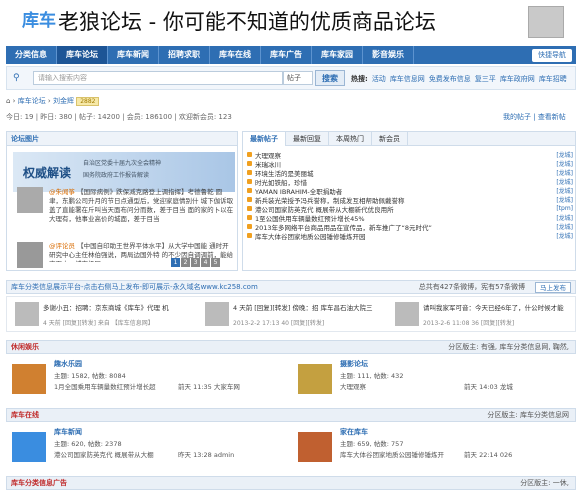  I want to click on thread-tab: 最新帖子, so click(264, 139).